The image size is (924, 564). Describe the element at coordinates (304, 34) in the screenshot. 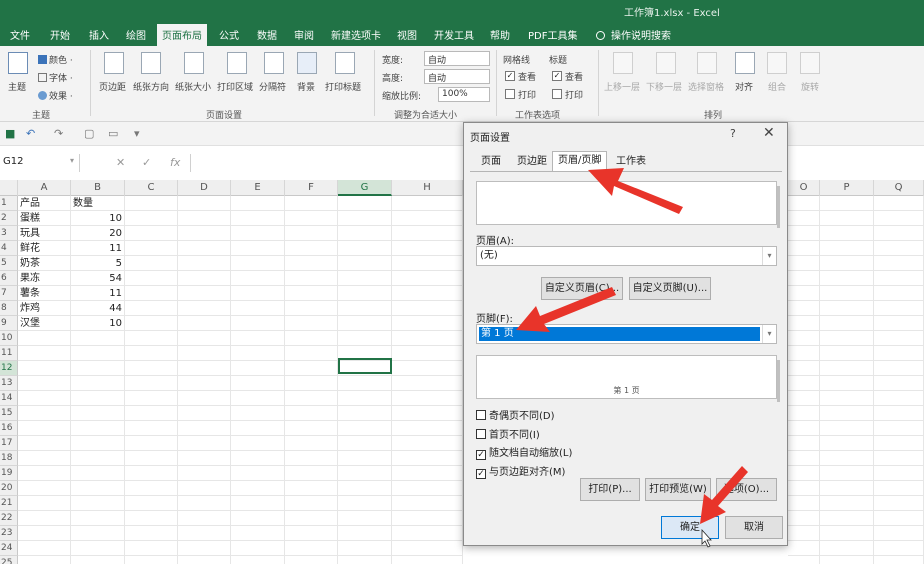

I see `tab-review: 审阅` at that location.